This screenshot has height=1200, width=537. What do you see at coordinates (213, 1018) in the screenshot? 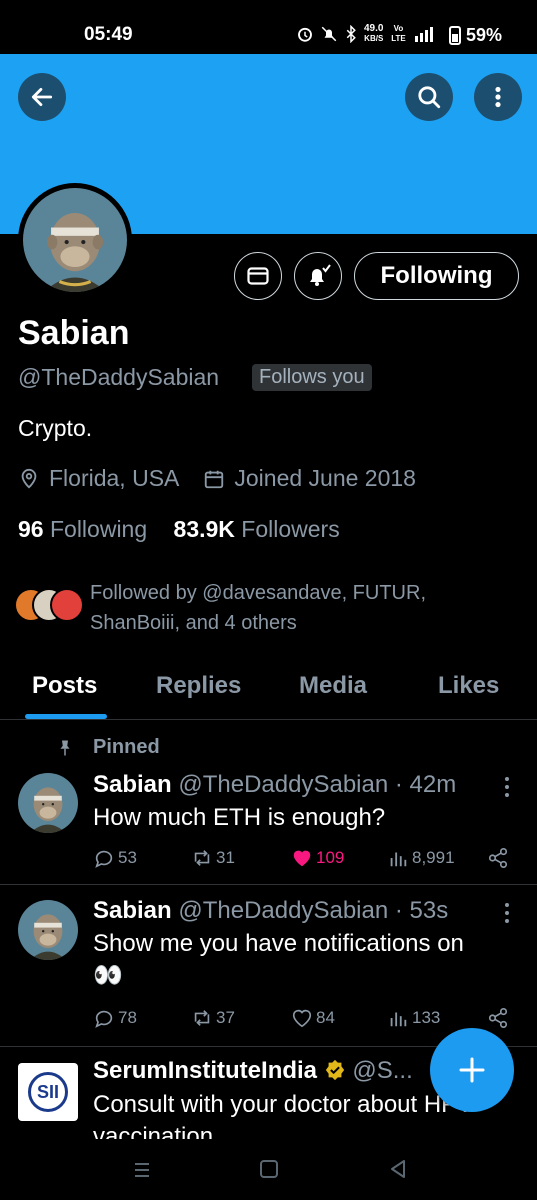
I see `repost-button: 37` at bounding box center [213, 1018].